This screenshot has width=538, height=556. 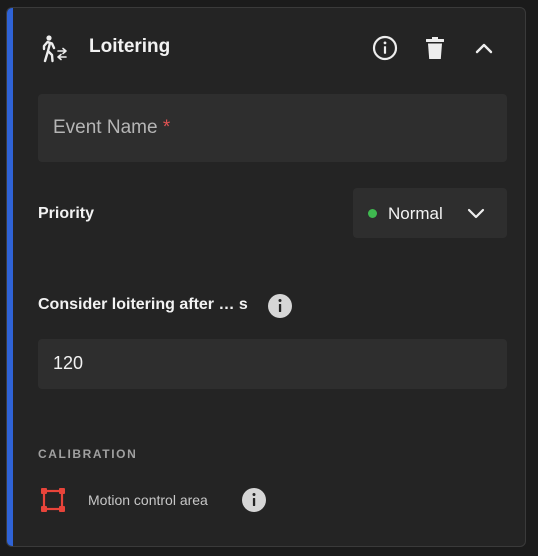 I want to click on chevron-down-icon, so click(x=476, y=213).